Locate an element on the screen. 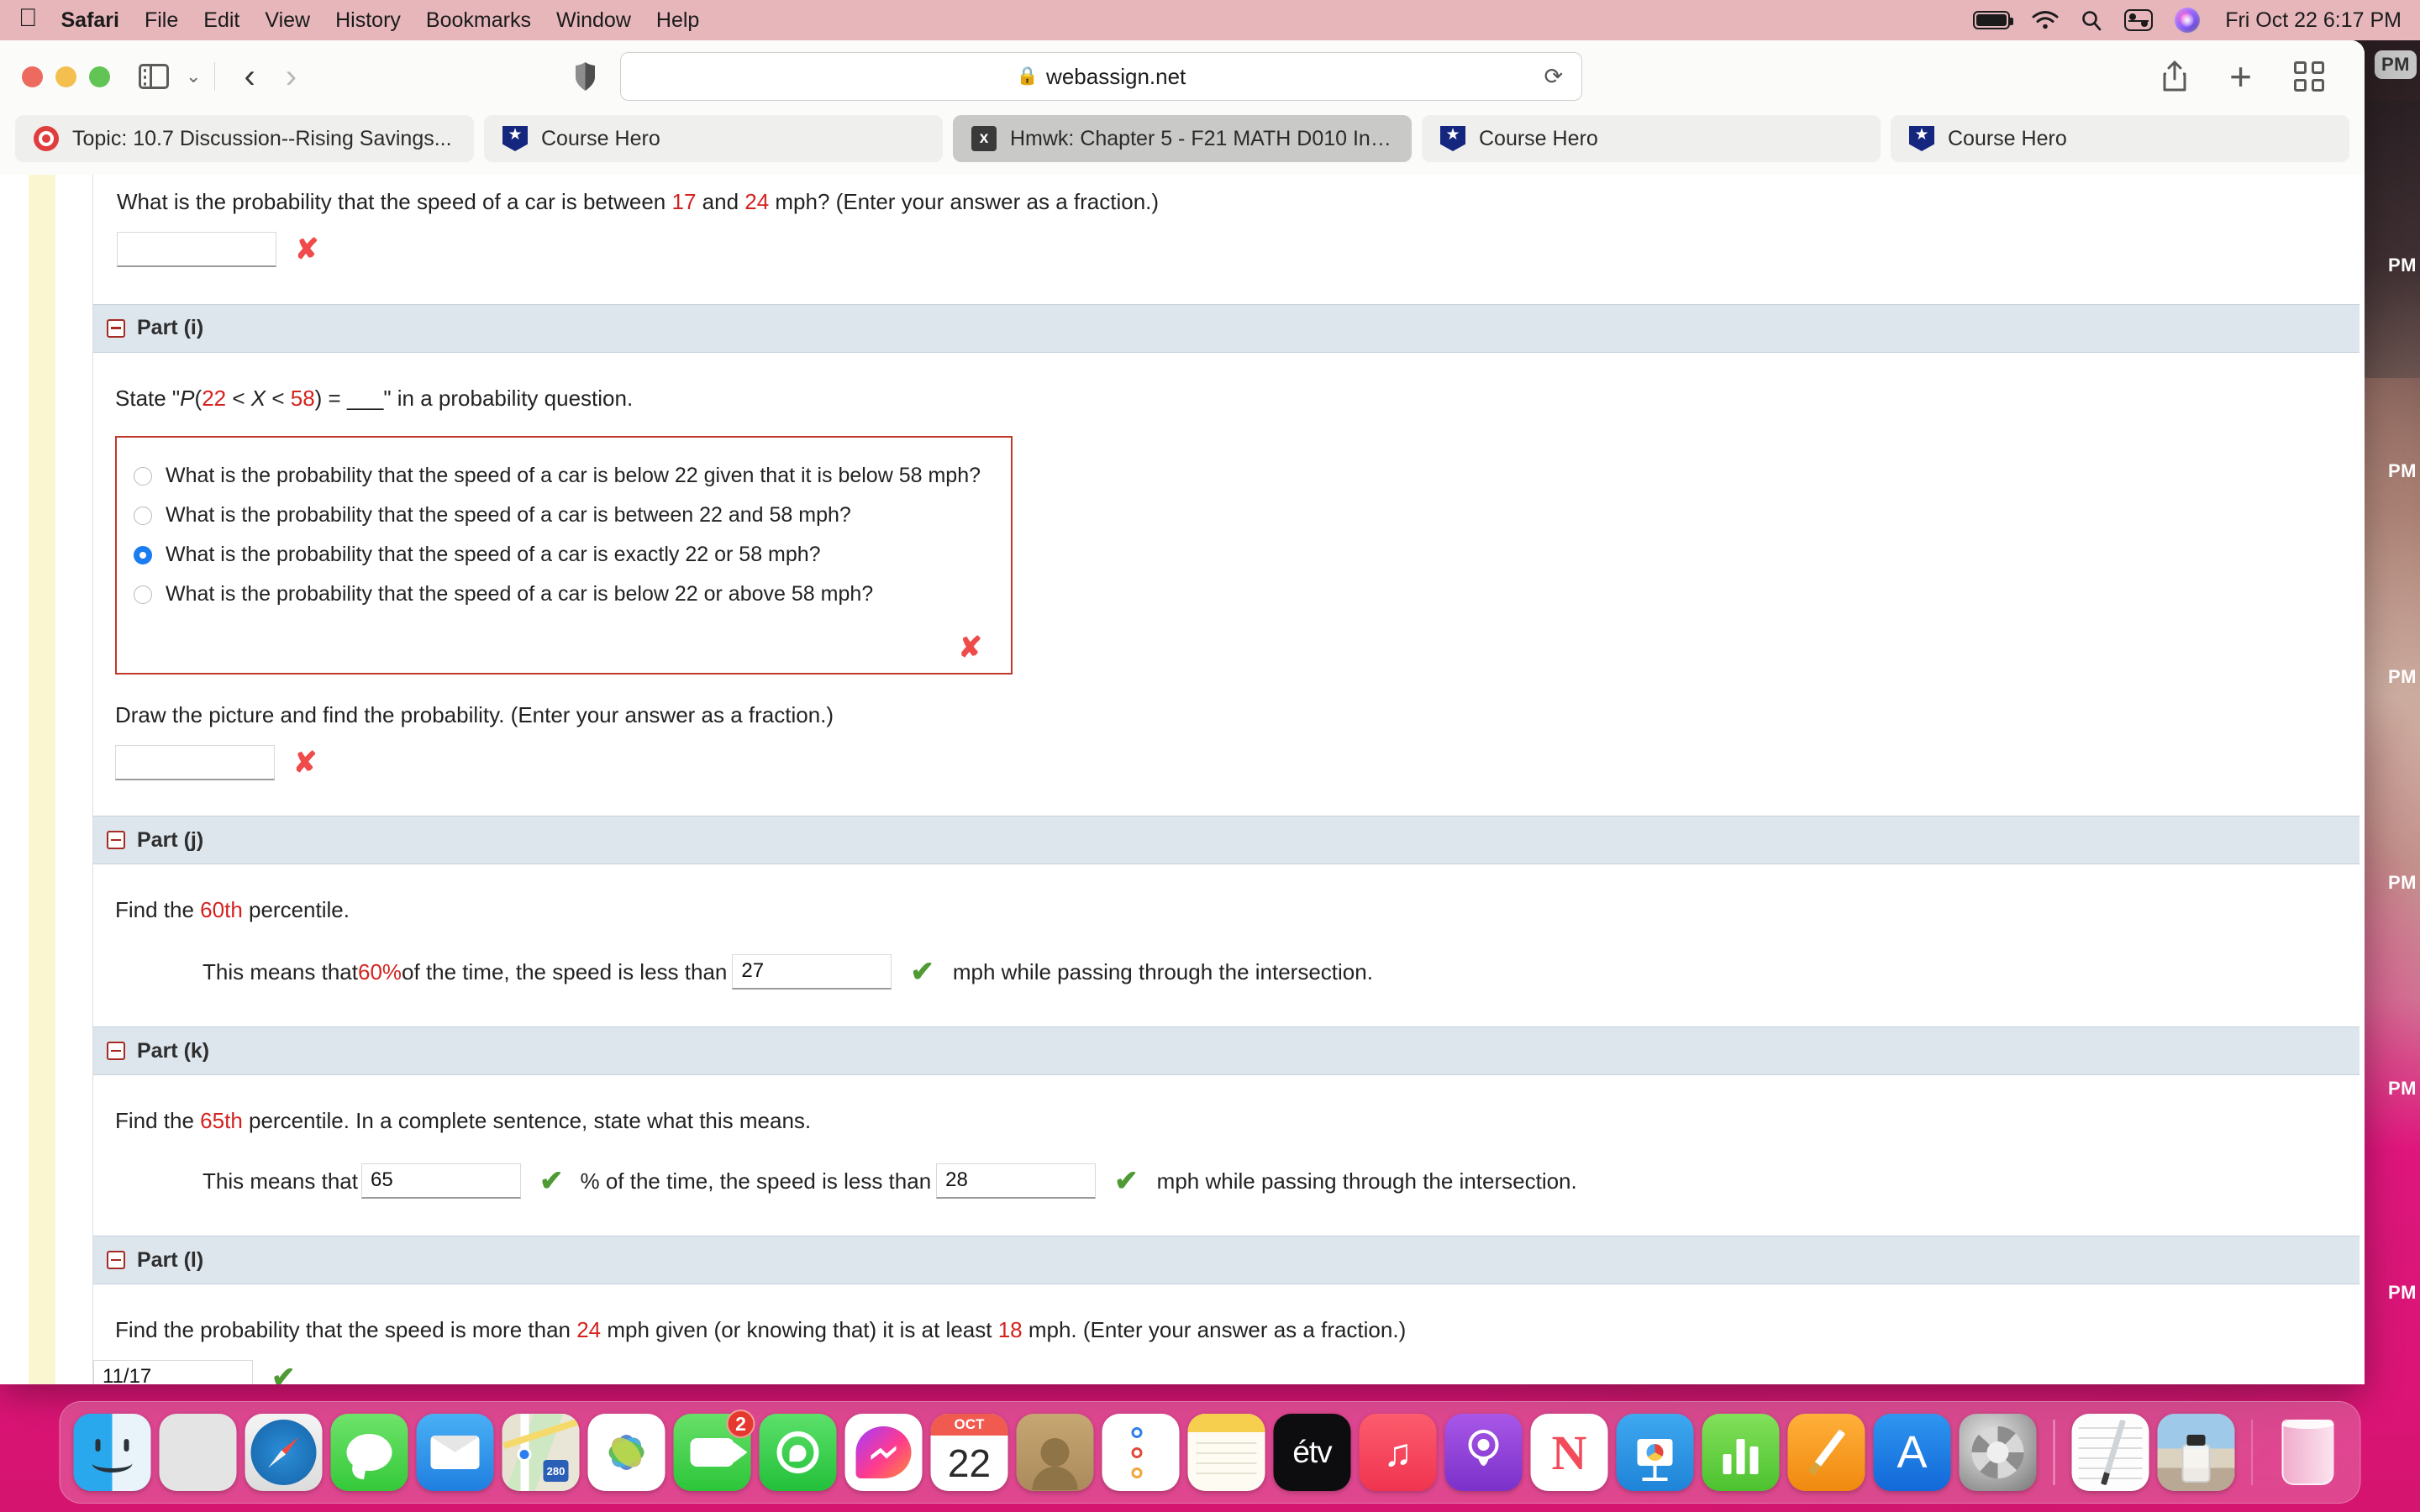  menu-item-safari: Safari is located at coordinates (90, 20).